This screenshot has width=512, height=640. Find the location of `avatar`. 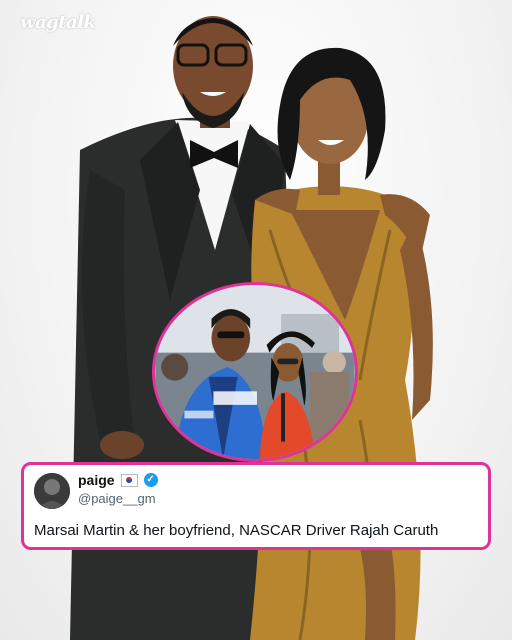

avatar is located at coordinates (52, 491).